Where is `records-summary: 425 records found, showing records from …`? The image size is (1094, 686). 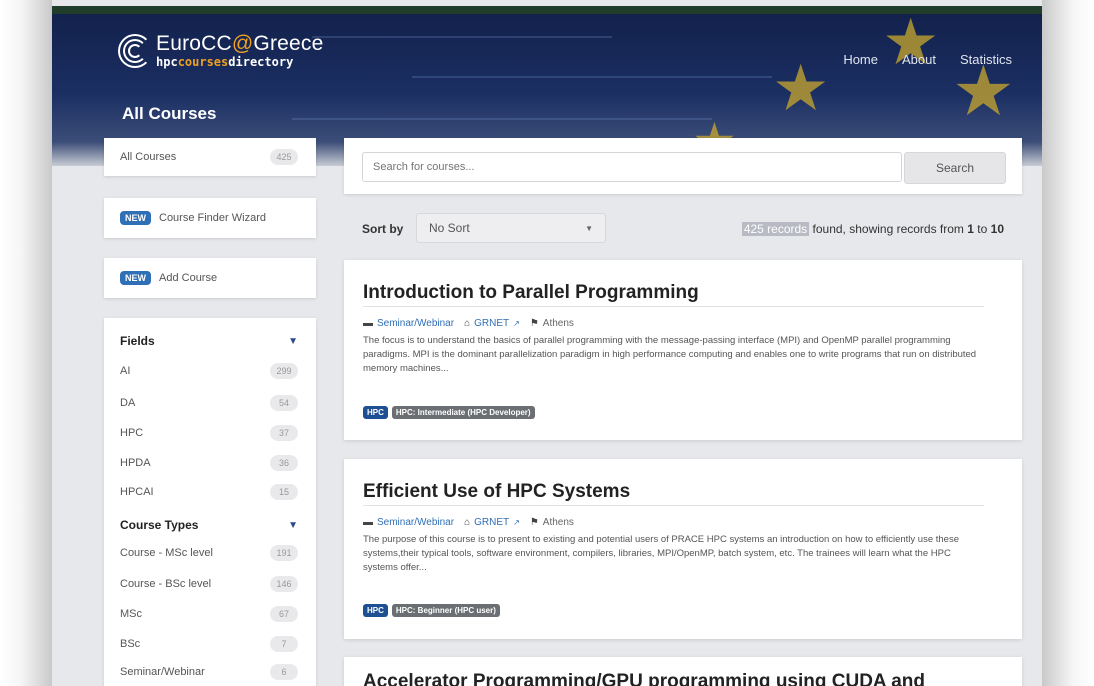 records-summary: 425 records found, showing records from … is located at coordinates (872, 229).